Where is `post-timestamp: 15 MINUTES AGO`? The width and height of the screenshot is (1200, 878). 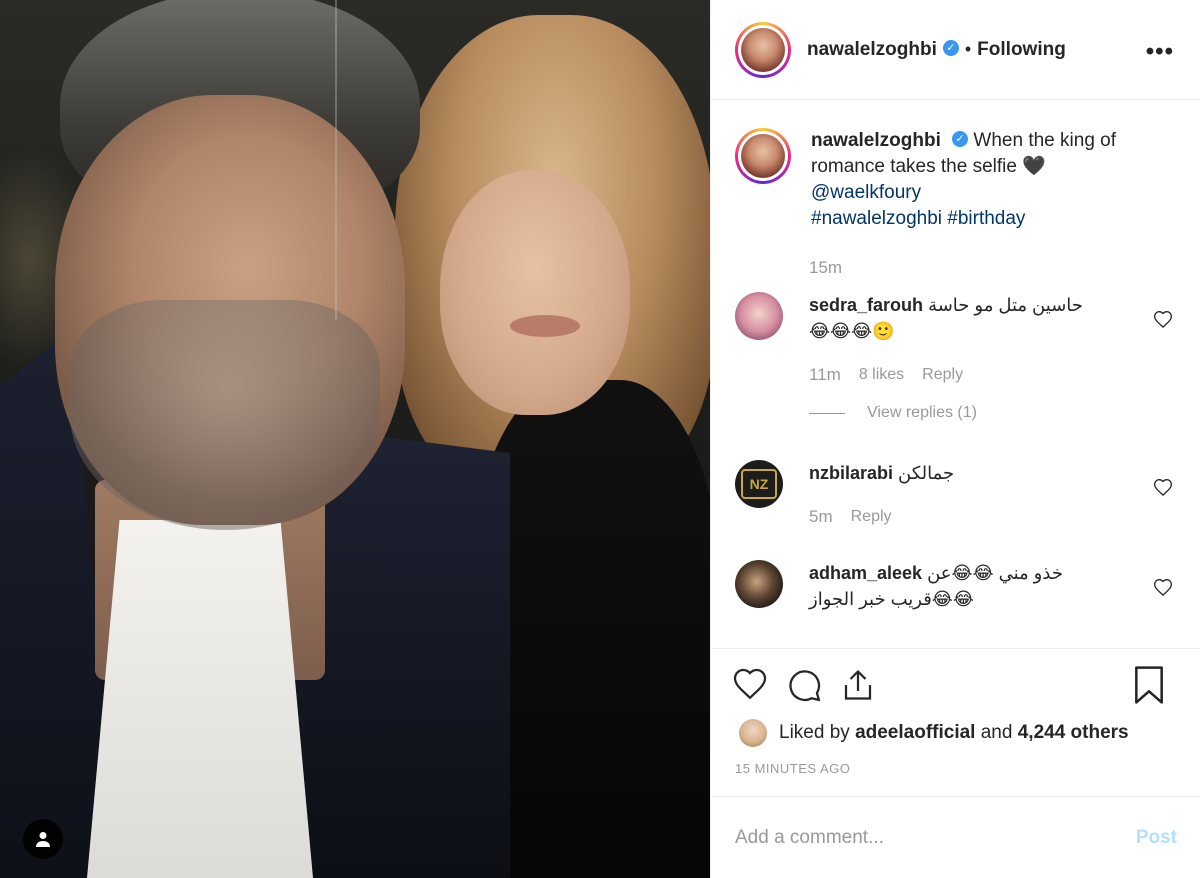
post-timestamp: 15 MINUTES AGO is located at coordinates (958, 768).